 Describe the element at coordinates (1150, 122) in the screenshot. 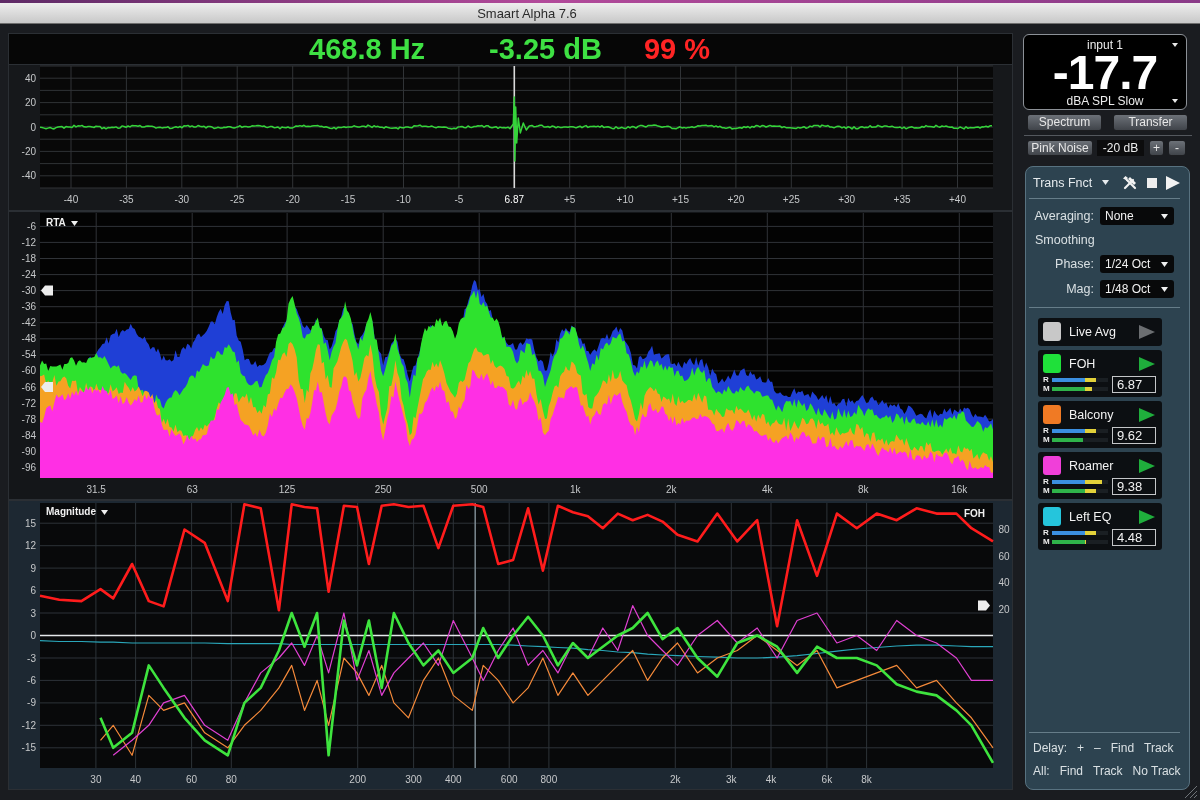

I see `mode-button: Transfer` at that location.